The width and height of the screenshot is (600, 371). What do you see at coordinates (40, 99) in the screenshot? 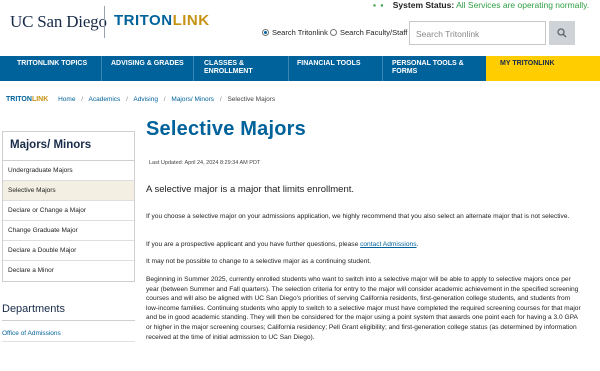
I see `breadcrumb-logo-b: LINK` at bounding box center [40, 99].